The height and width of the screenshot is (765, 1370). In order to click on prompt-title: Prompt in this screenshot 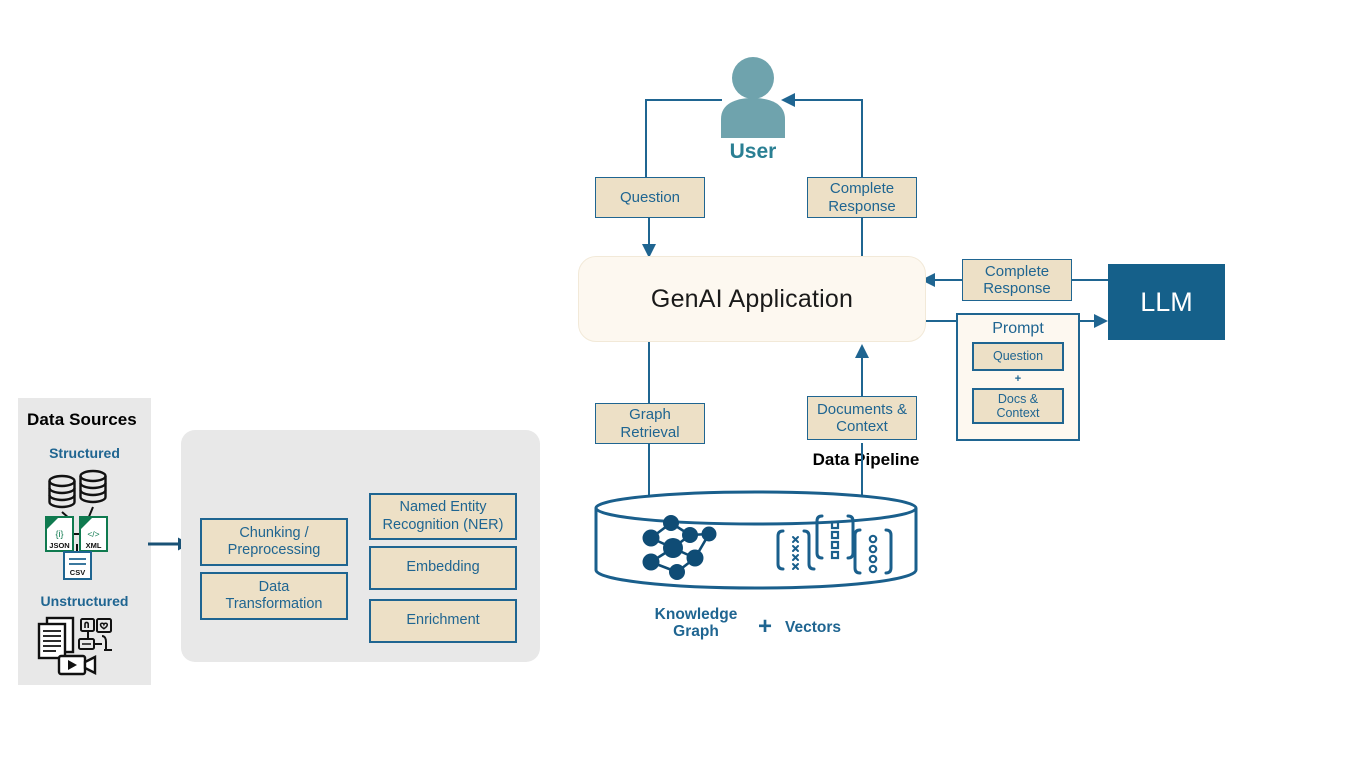, I will do `click(1018, 328)`.